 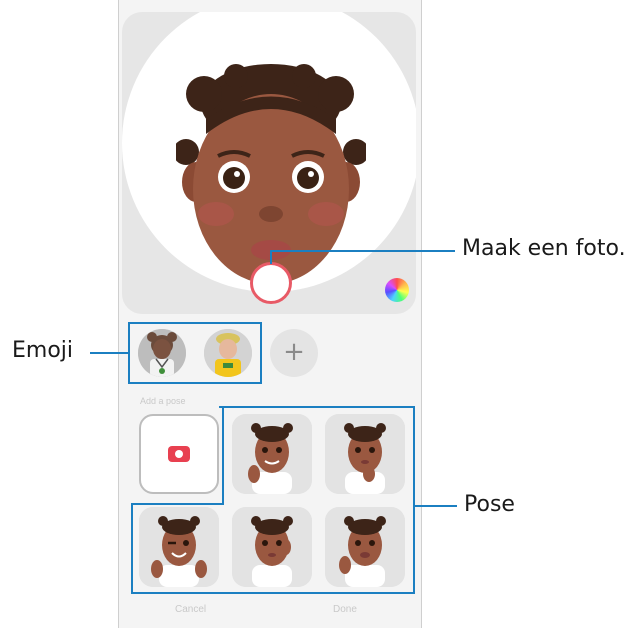 I want to click on done-button: Done, so click(x=345, y=609).